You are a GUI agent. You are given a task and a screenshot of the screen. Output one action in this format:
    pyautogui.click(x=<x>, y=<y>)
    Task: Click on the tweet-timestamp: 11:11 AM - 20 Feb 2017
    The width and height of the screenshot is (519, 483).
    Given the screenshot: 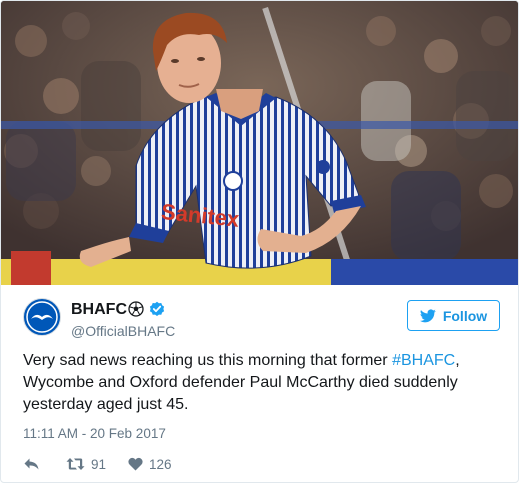 What is the action you would take?
    pyautogui.click(x=94, y=433)
    